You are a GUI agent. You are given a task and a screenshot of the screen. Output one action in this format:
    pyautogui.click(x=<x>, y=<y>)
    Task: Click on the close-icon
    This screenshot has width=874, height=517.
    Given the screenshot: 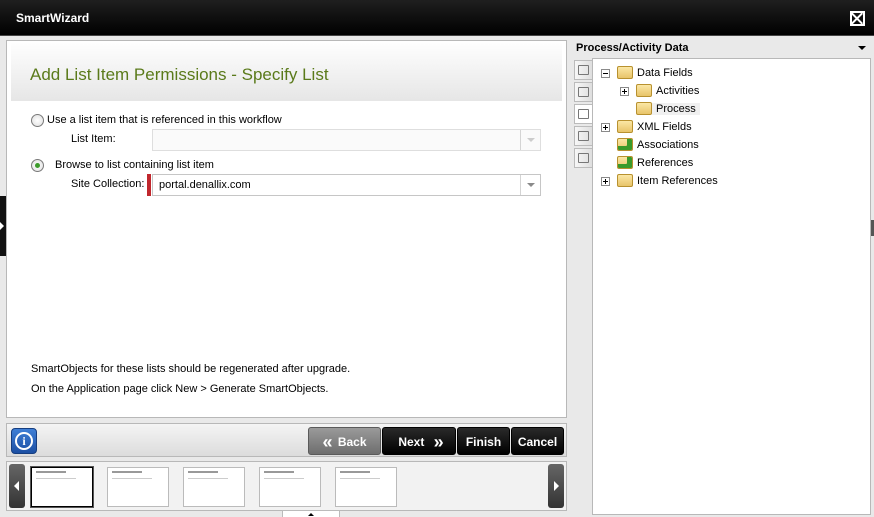 What is the action you would take?
    pyautogui.click(x=857, y=18)
    